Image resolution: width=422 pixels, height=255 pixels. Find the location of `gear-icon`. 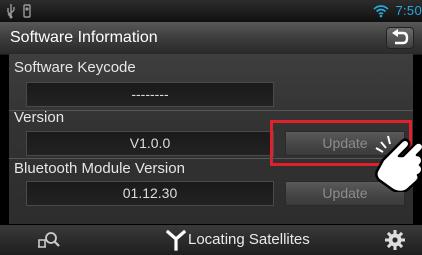

gear-icon is located at coordinates (395, 240).